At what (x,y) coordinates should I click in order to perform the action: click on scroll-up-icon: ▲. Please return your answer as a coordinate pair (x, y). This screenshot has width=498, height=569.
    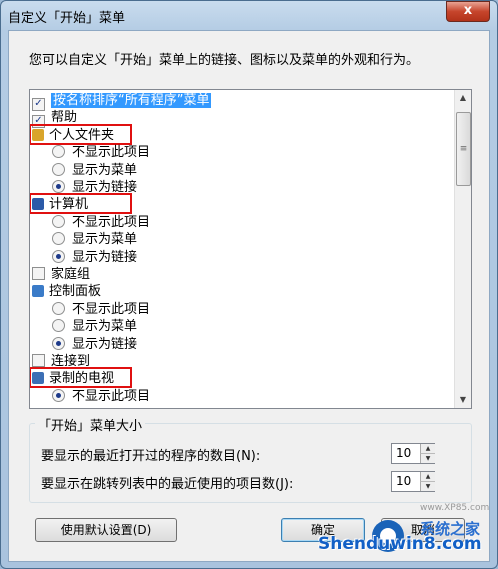
    Looking at the image, I should click on (463, 98).